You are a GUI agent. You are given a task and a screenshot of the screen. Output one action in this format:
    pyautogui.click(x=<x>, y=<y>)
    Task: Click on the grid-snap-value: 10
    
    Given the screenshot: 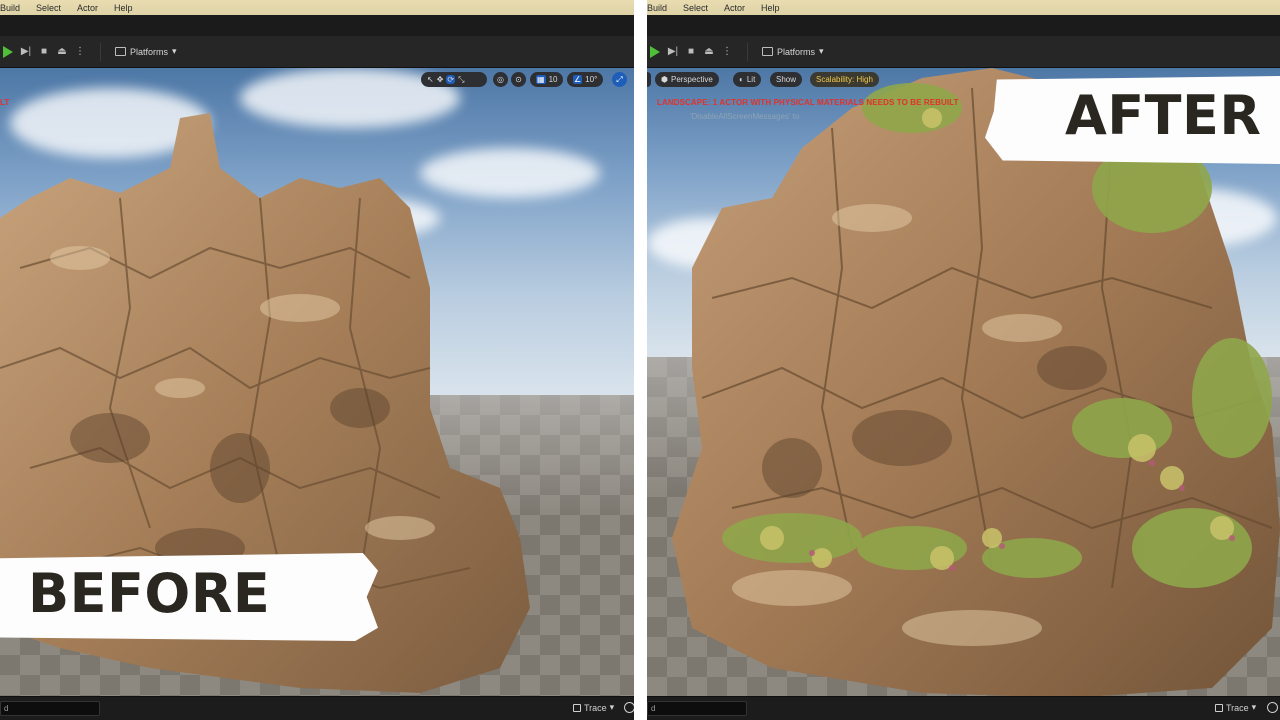 What is the action you would take?
    pyautogui.click(x=553, y=79)
    